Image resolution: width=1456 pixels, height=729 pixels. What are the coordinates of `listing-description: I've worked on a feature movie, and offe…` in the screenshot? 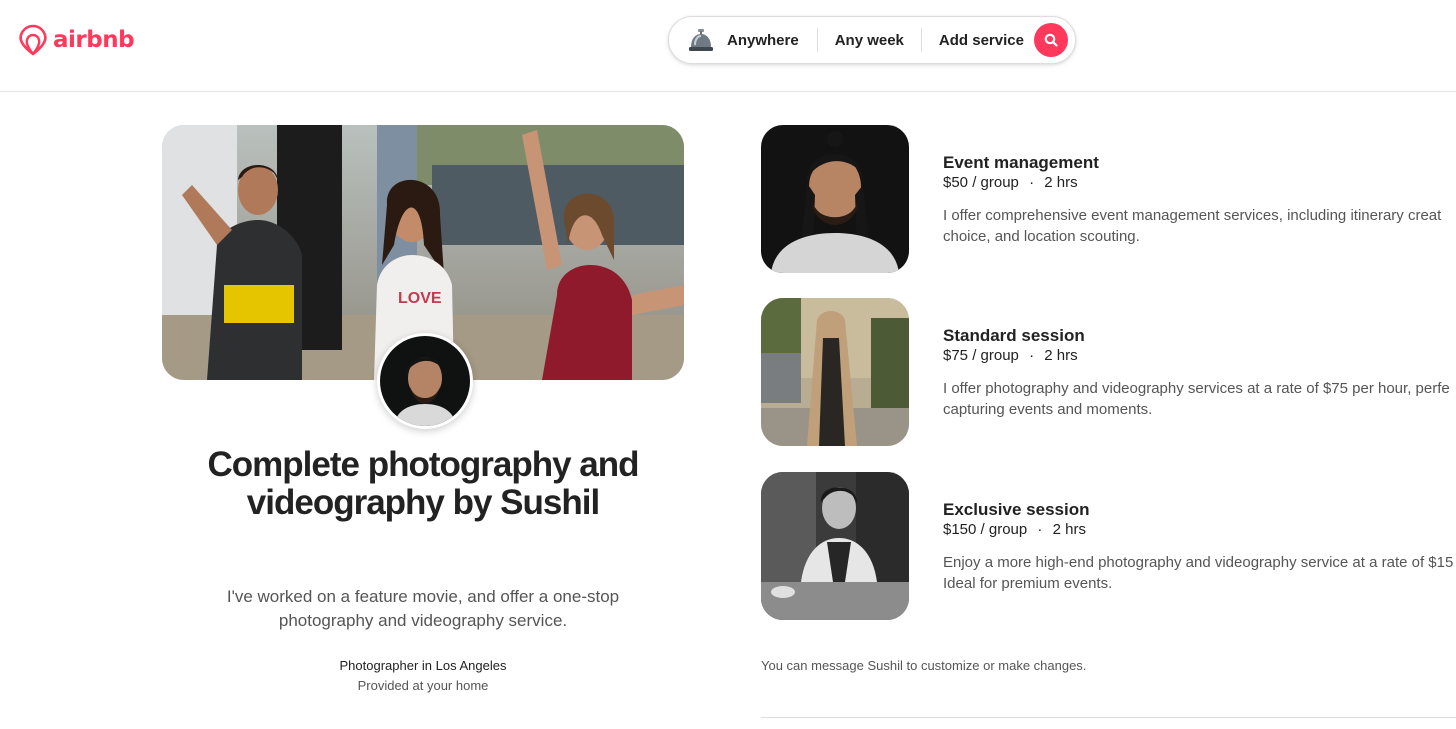 It's located at (423, 608).